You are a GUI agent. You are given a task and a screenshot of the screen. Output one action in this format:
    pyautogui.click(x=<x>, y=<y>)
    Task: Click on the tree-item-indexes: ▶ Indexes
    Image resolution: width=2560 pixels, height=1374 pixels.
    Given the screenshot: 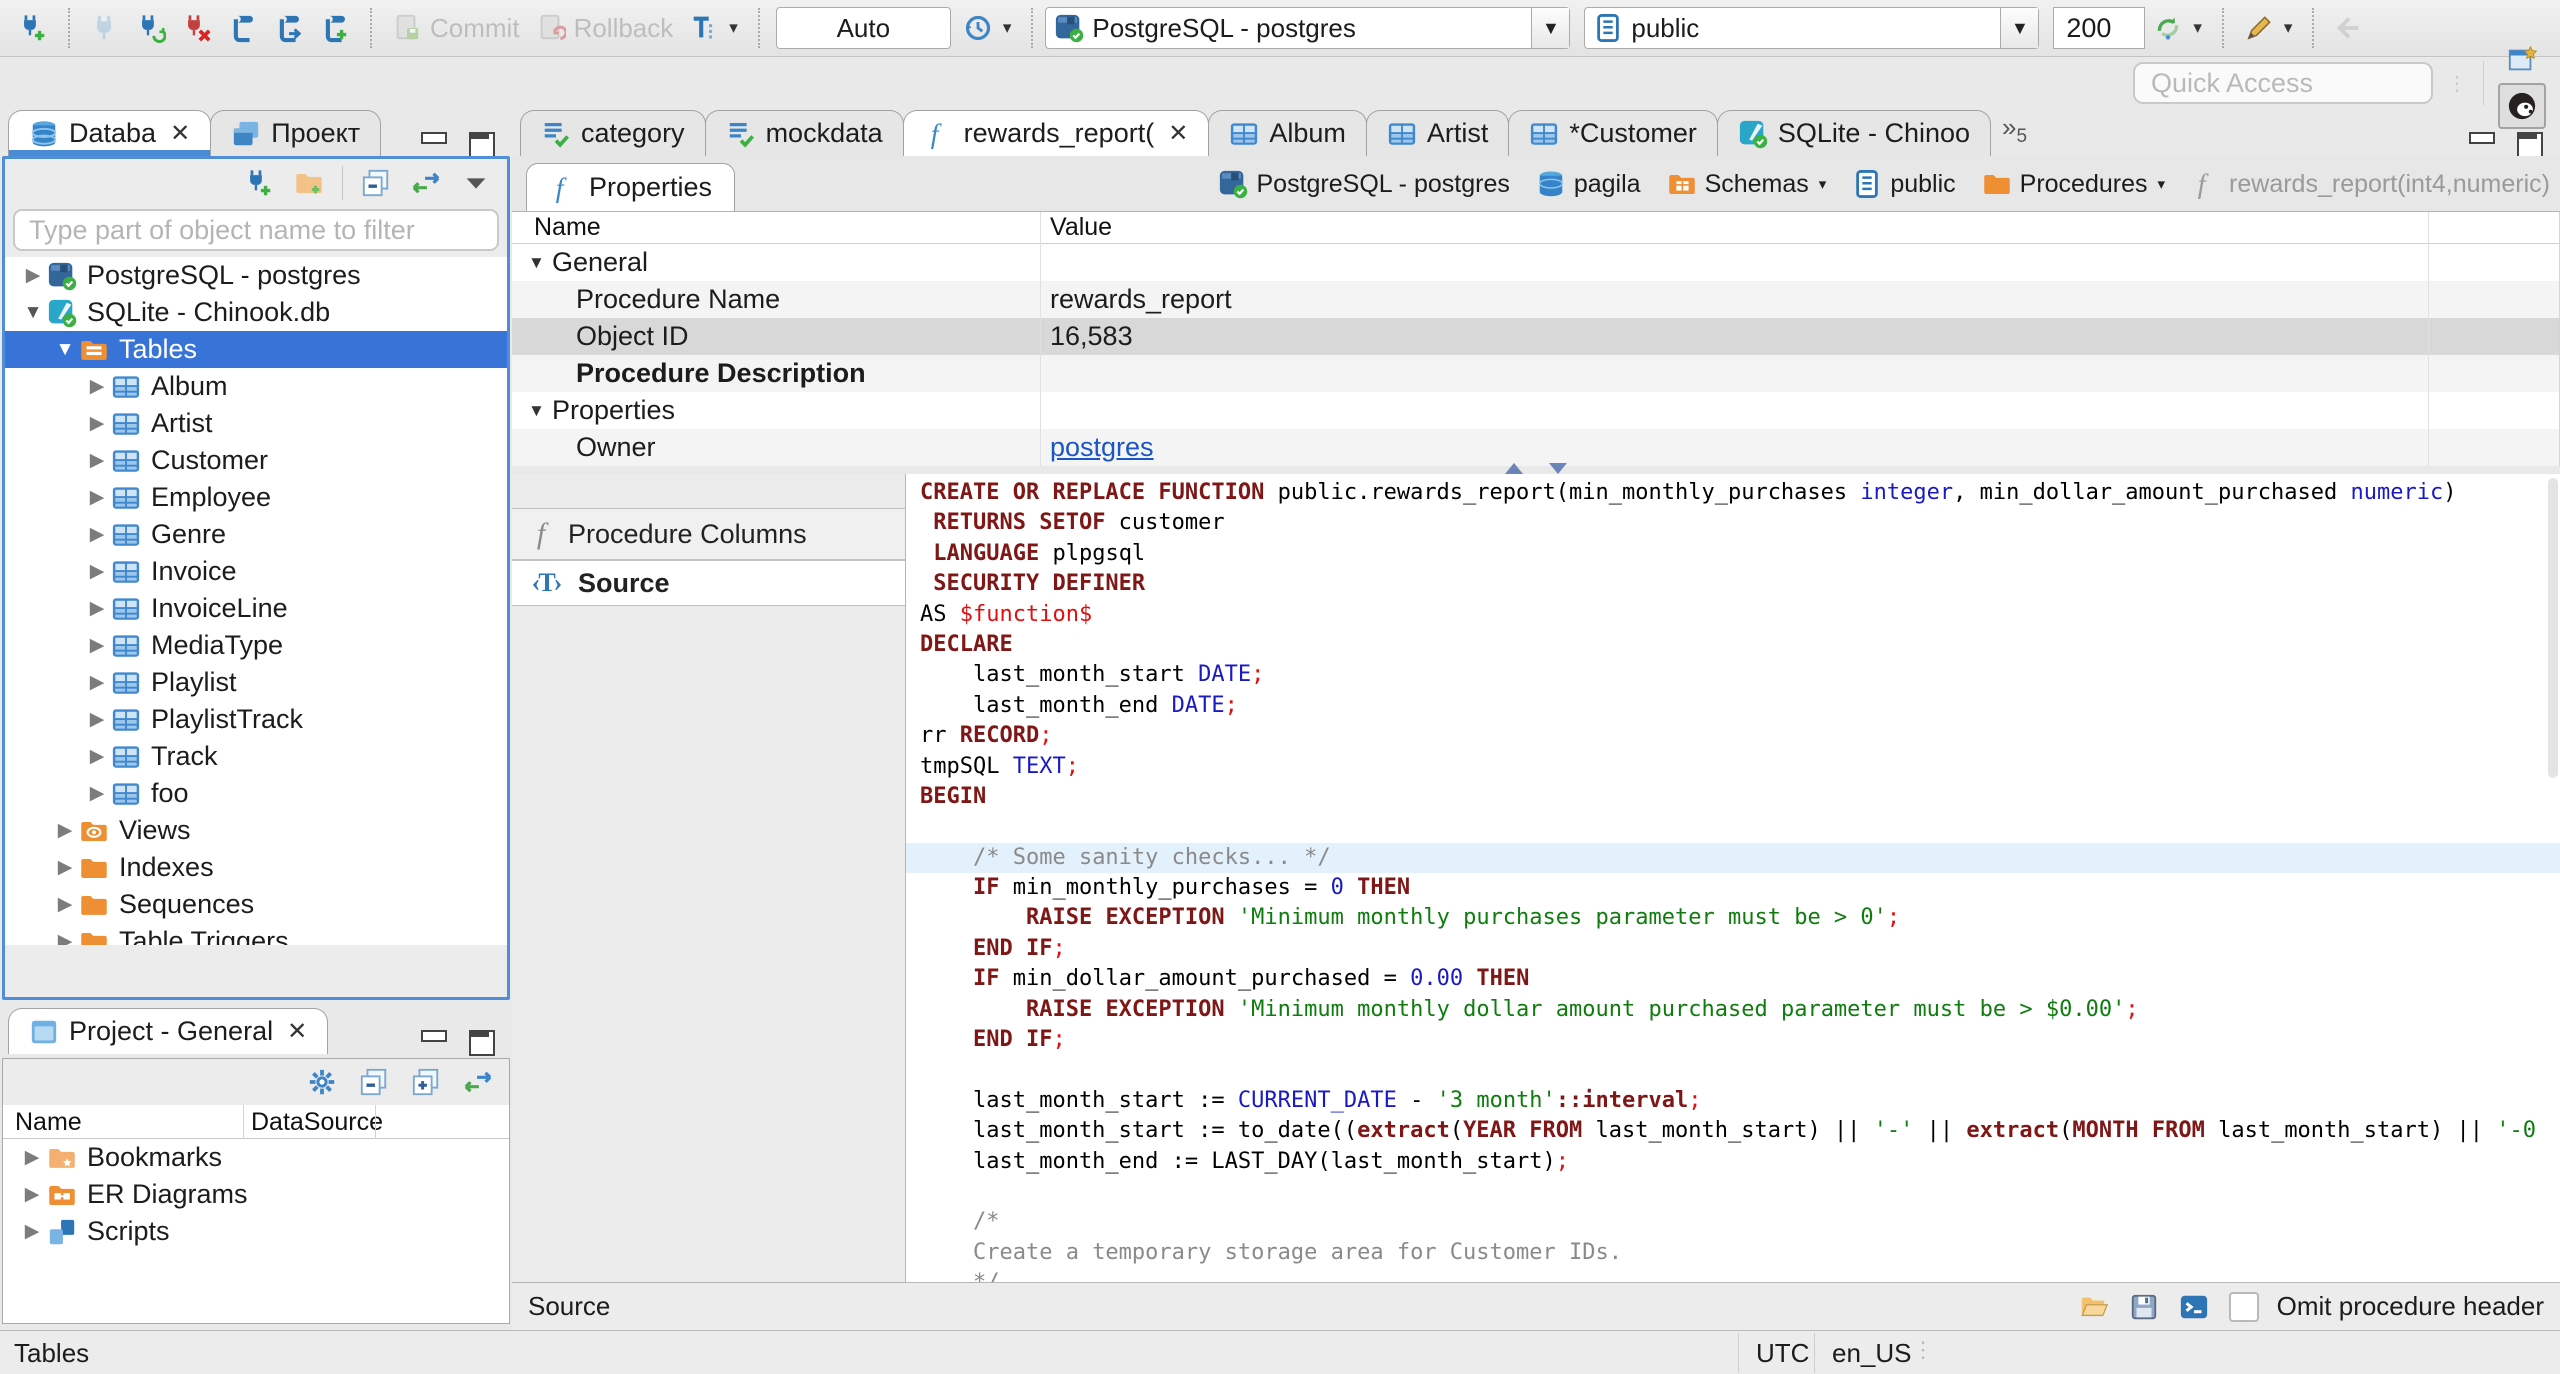 What is the action you would take?
    pyautogui.click(x=256, y=867)
    